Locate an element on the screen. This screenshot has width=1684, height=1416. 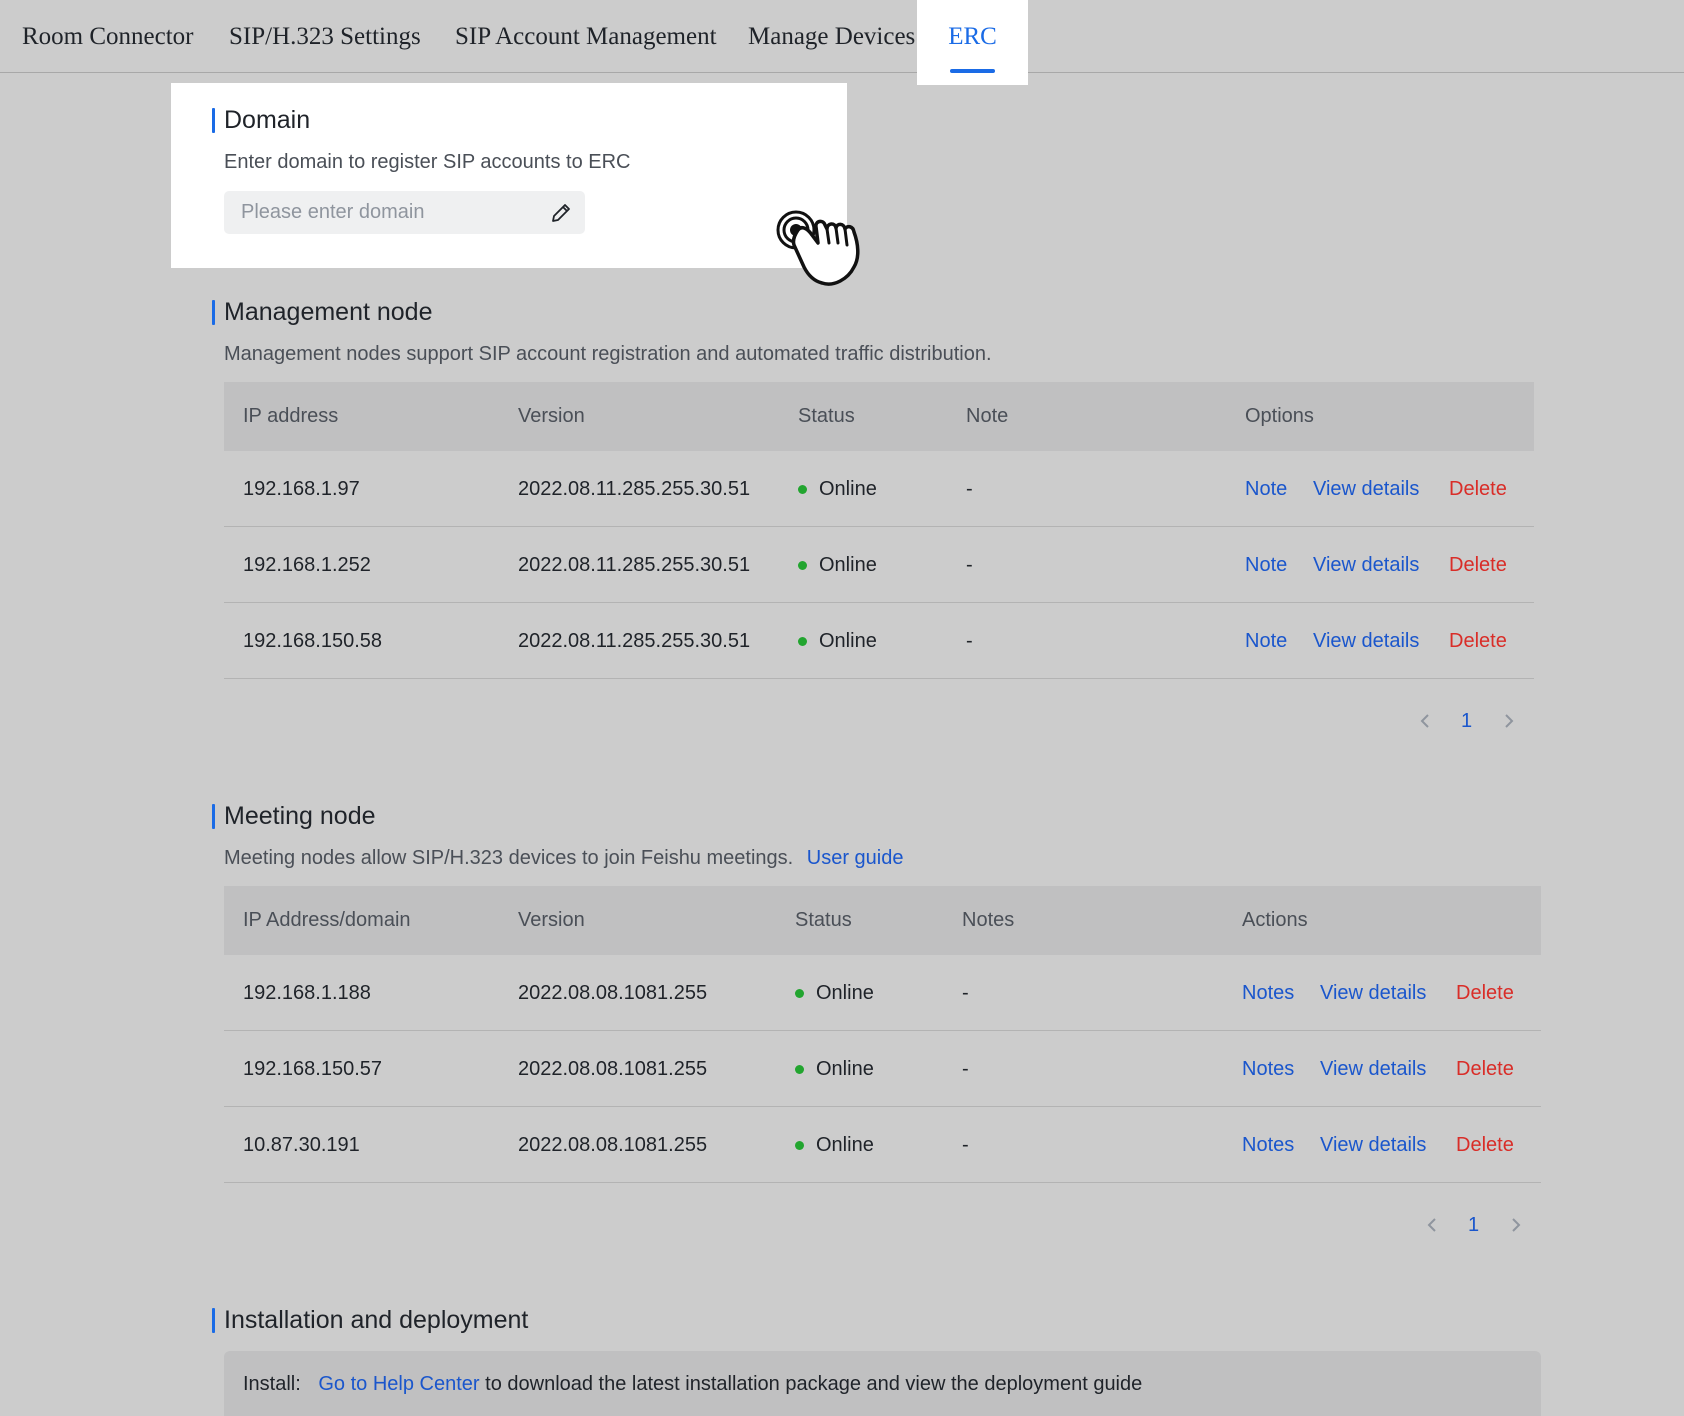
ip-address-cell: 192.168.150.57 is located at coordinates (313, 1069).